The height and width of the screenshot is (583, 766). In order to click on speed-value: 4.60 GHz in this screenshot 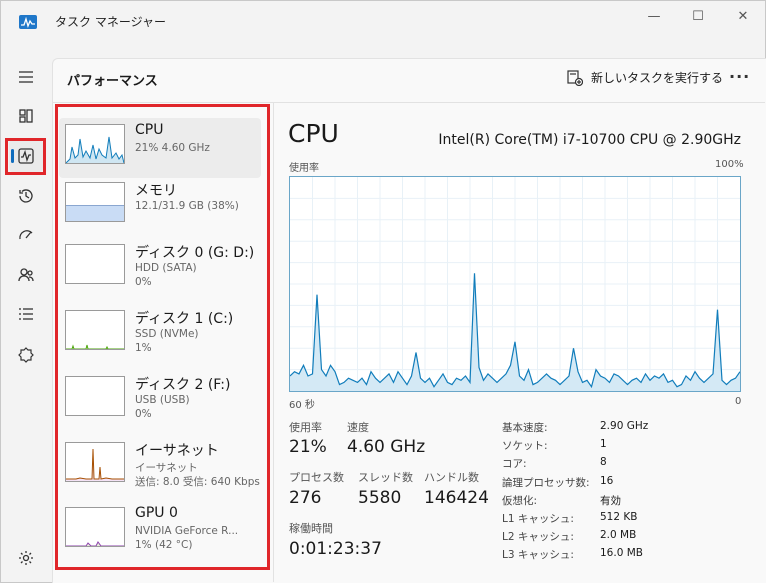, I will do `click(386, 447)`.